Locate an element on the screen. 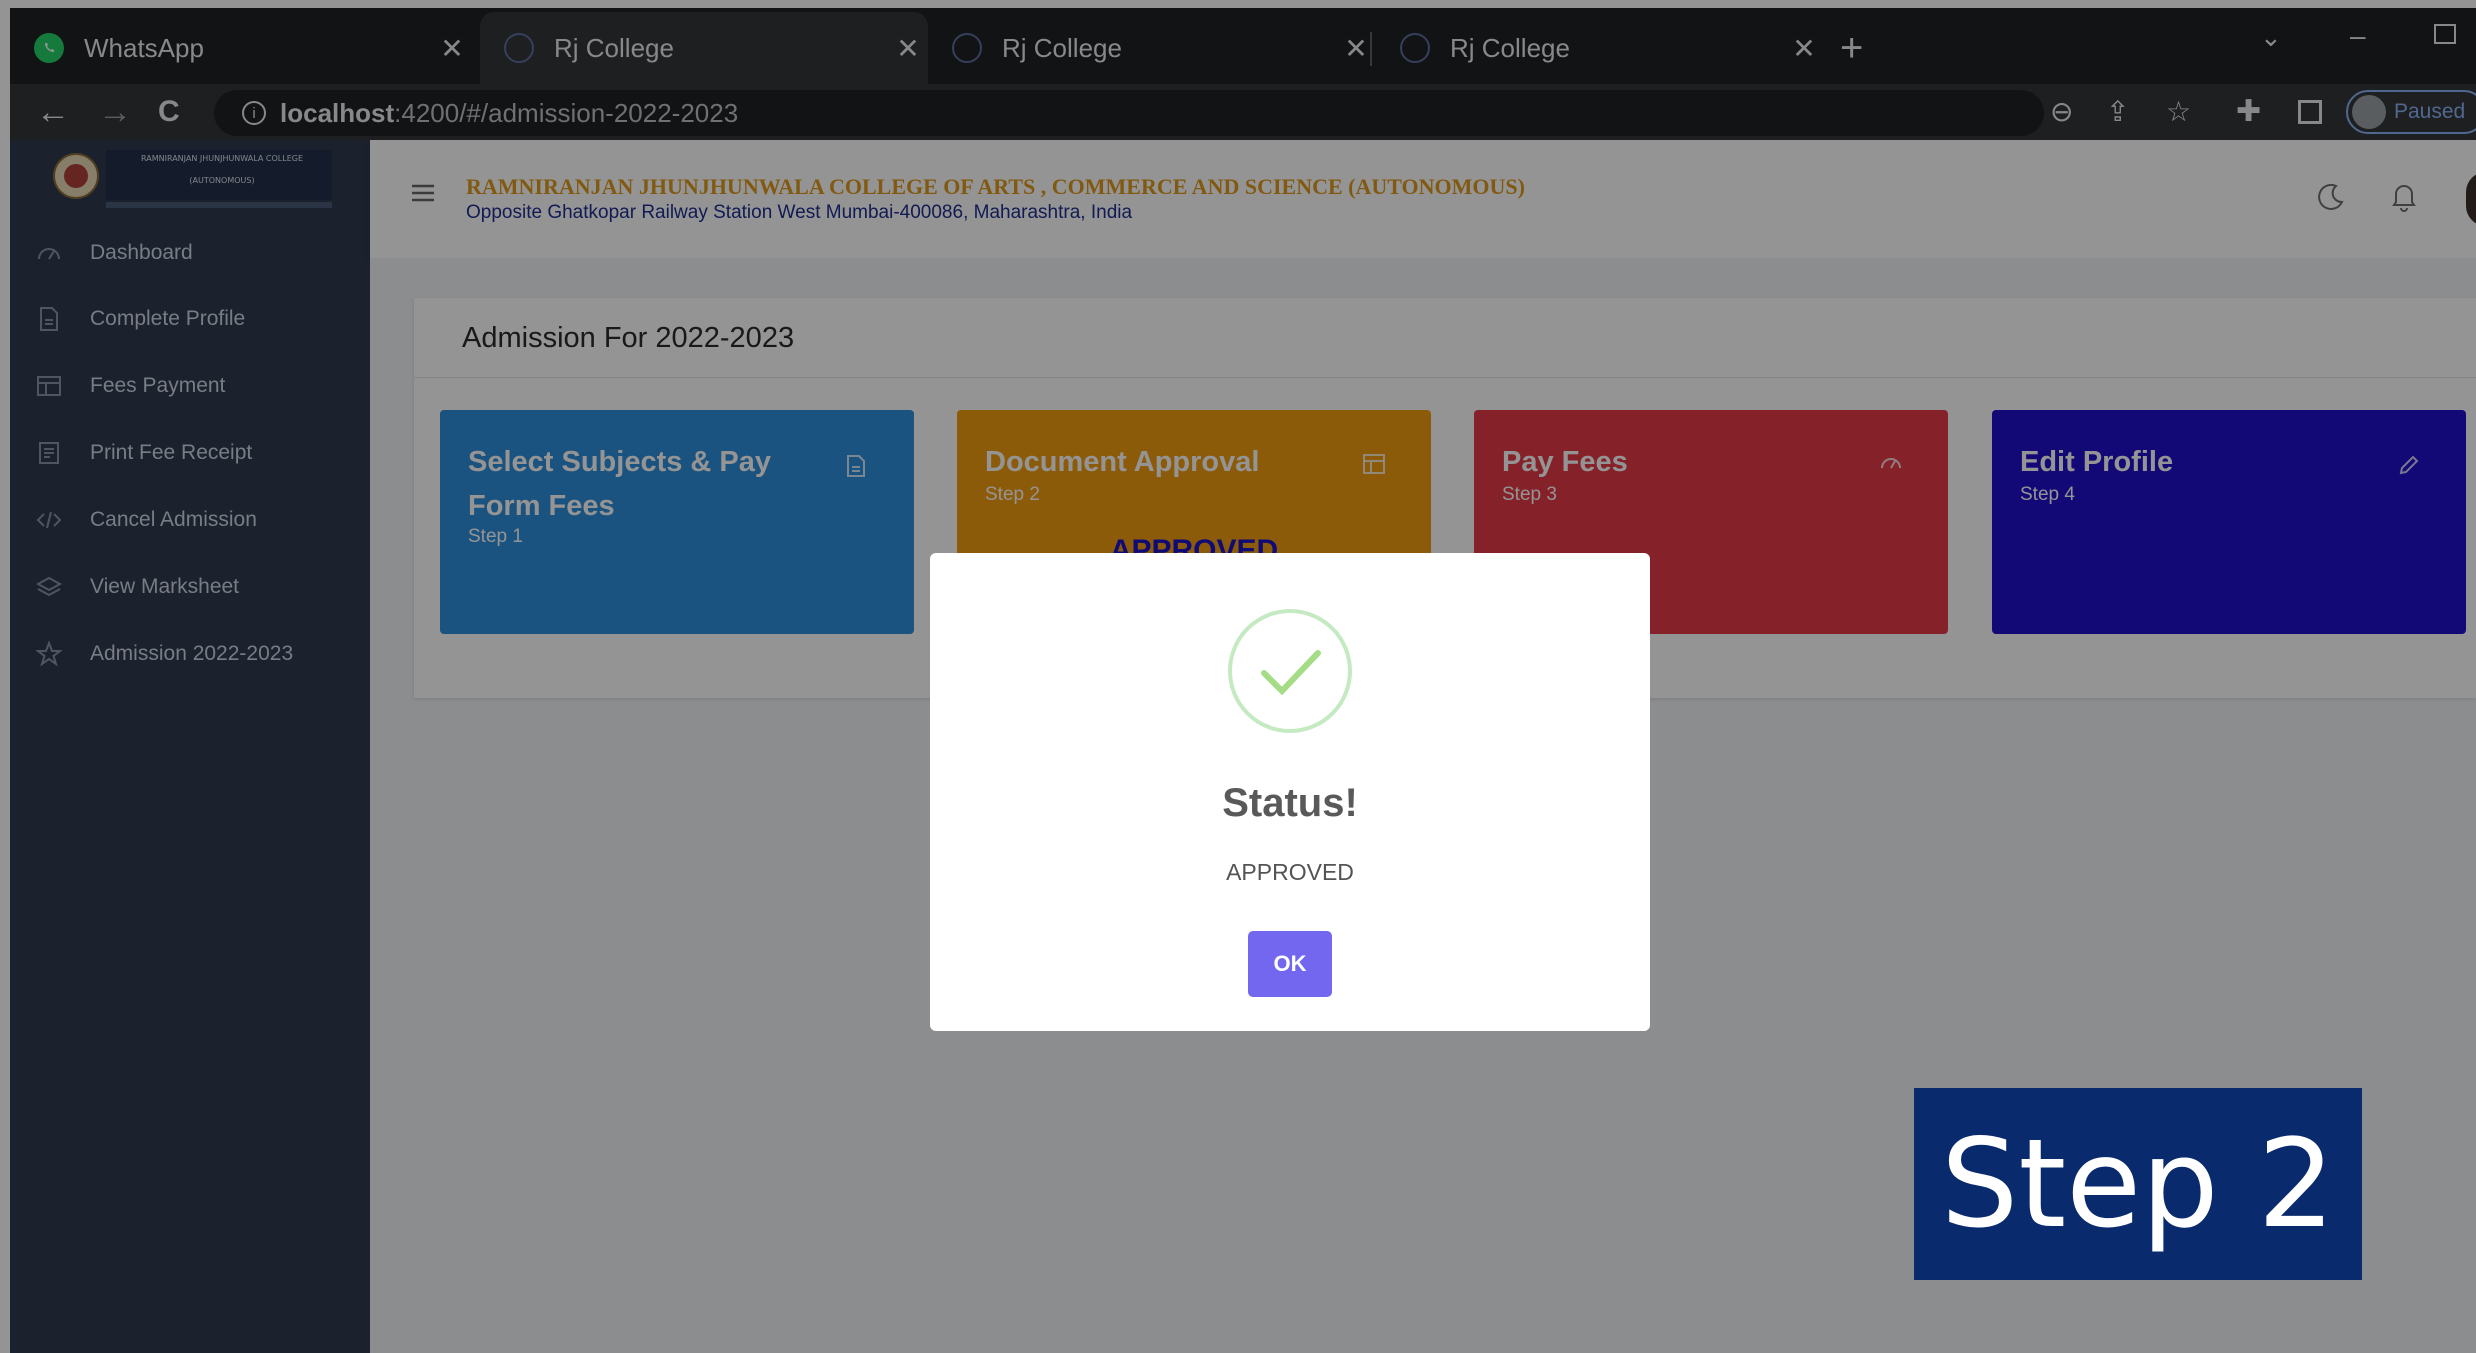 The image size is (2476, 1353). status-dialog: Status! APPROVED OK is located at coordinates (1290, 792).